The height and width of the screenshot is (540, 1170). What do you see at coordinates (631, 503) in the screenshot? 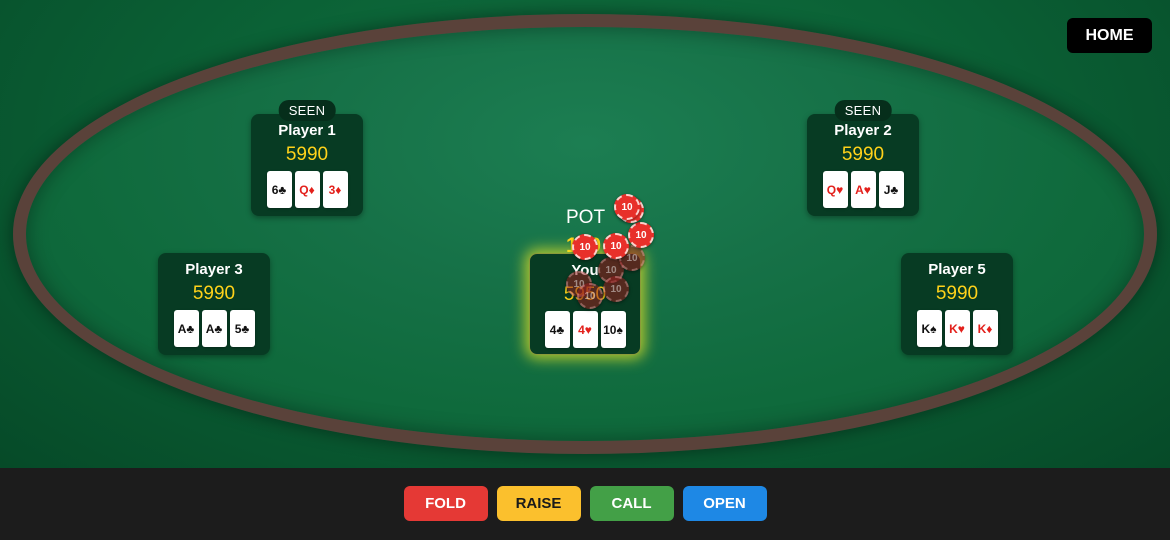
I see `call-button: CALL` at bounding box center [631, 503].